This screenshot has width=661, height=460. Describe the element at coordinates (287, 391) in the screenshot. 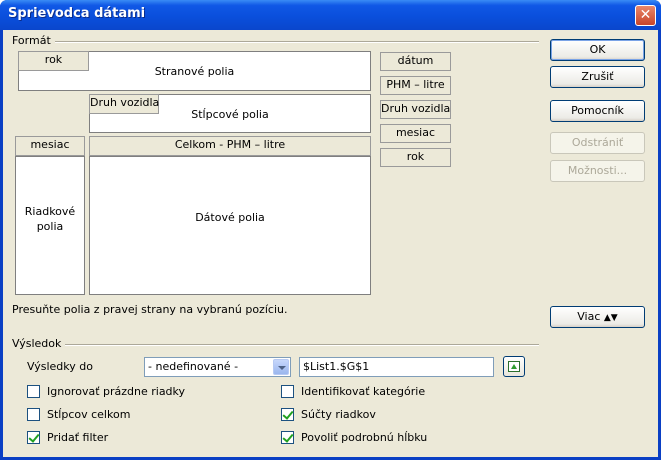

I see `identify-categories-box` at that location.